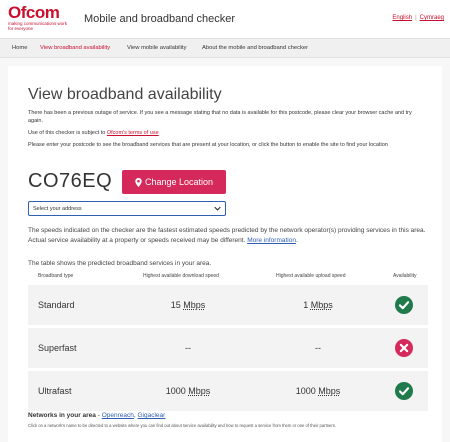  I want to click on nav-view-broadband: View broadband availability, so click(75, 48).